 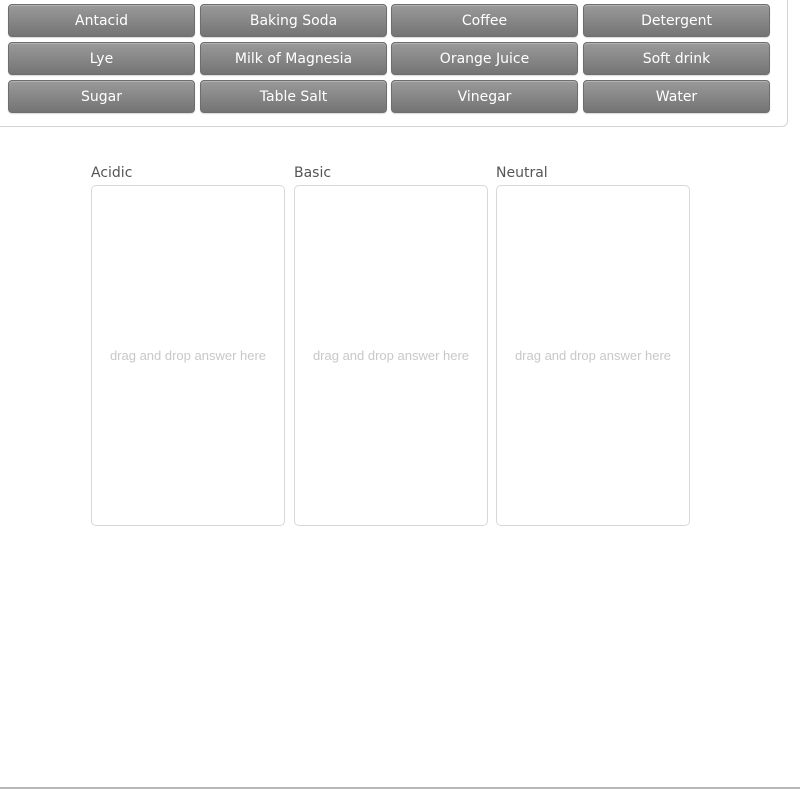 I want to click on answer-chip-soft-drink: Soft drink, so click(x=676, y=58).